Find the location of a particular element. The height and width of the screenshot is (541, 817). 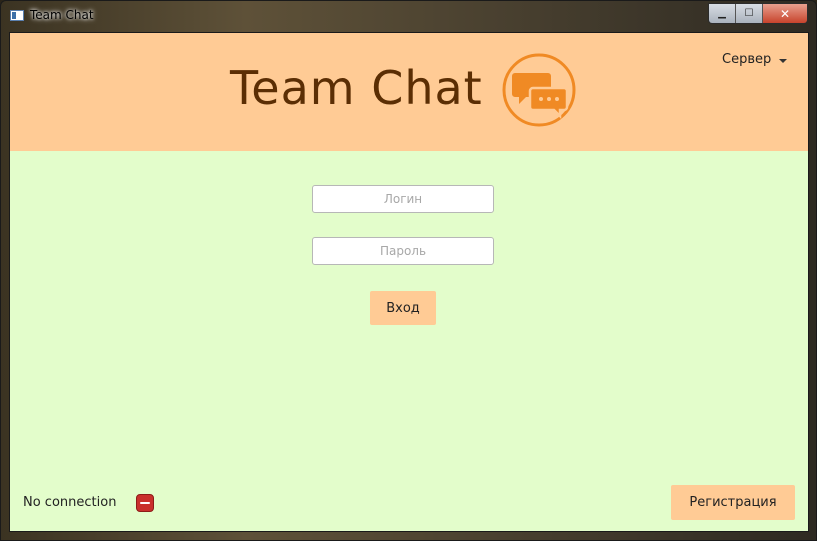

server-menu-label: Сервер is located at coordinates (747, 59).